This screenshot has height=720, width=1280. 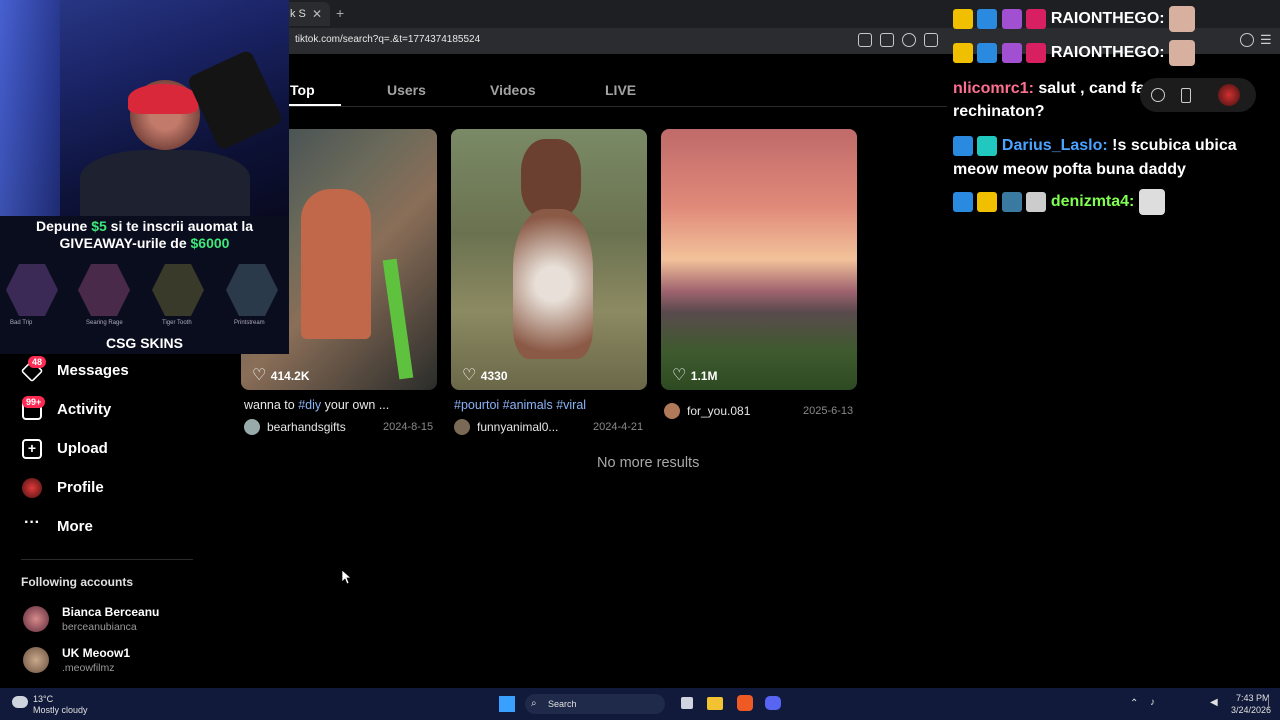 What do you see at coordinates (252, 290) in the screenshot?
I see `skin-4-frame` at bounding box center [252, 290].